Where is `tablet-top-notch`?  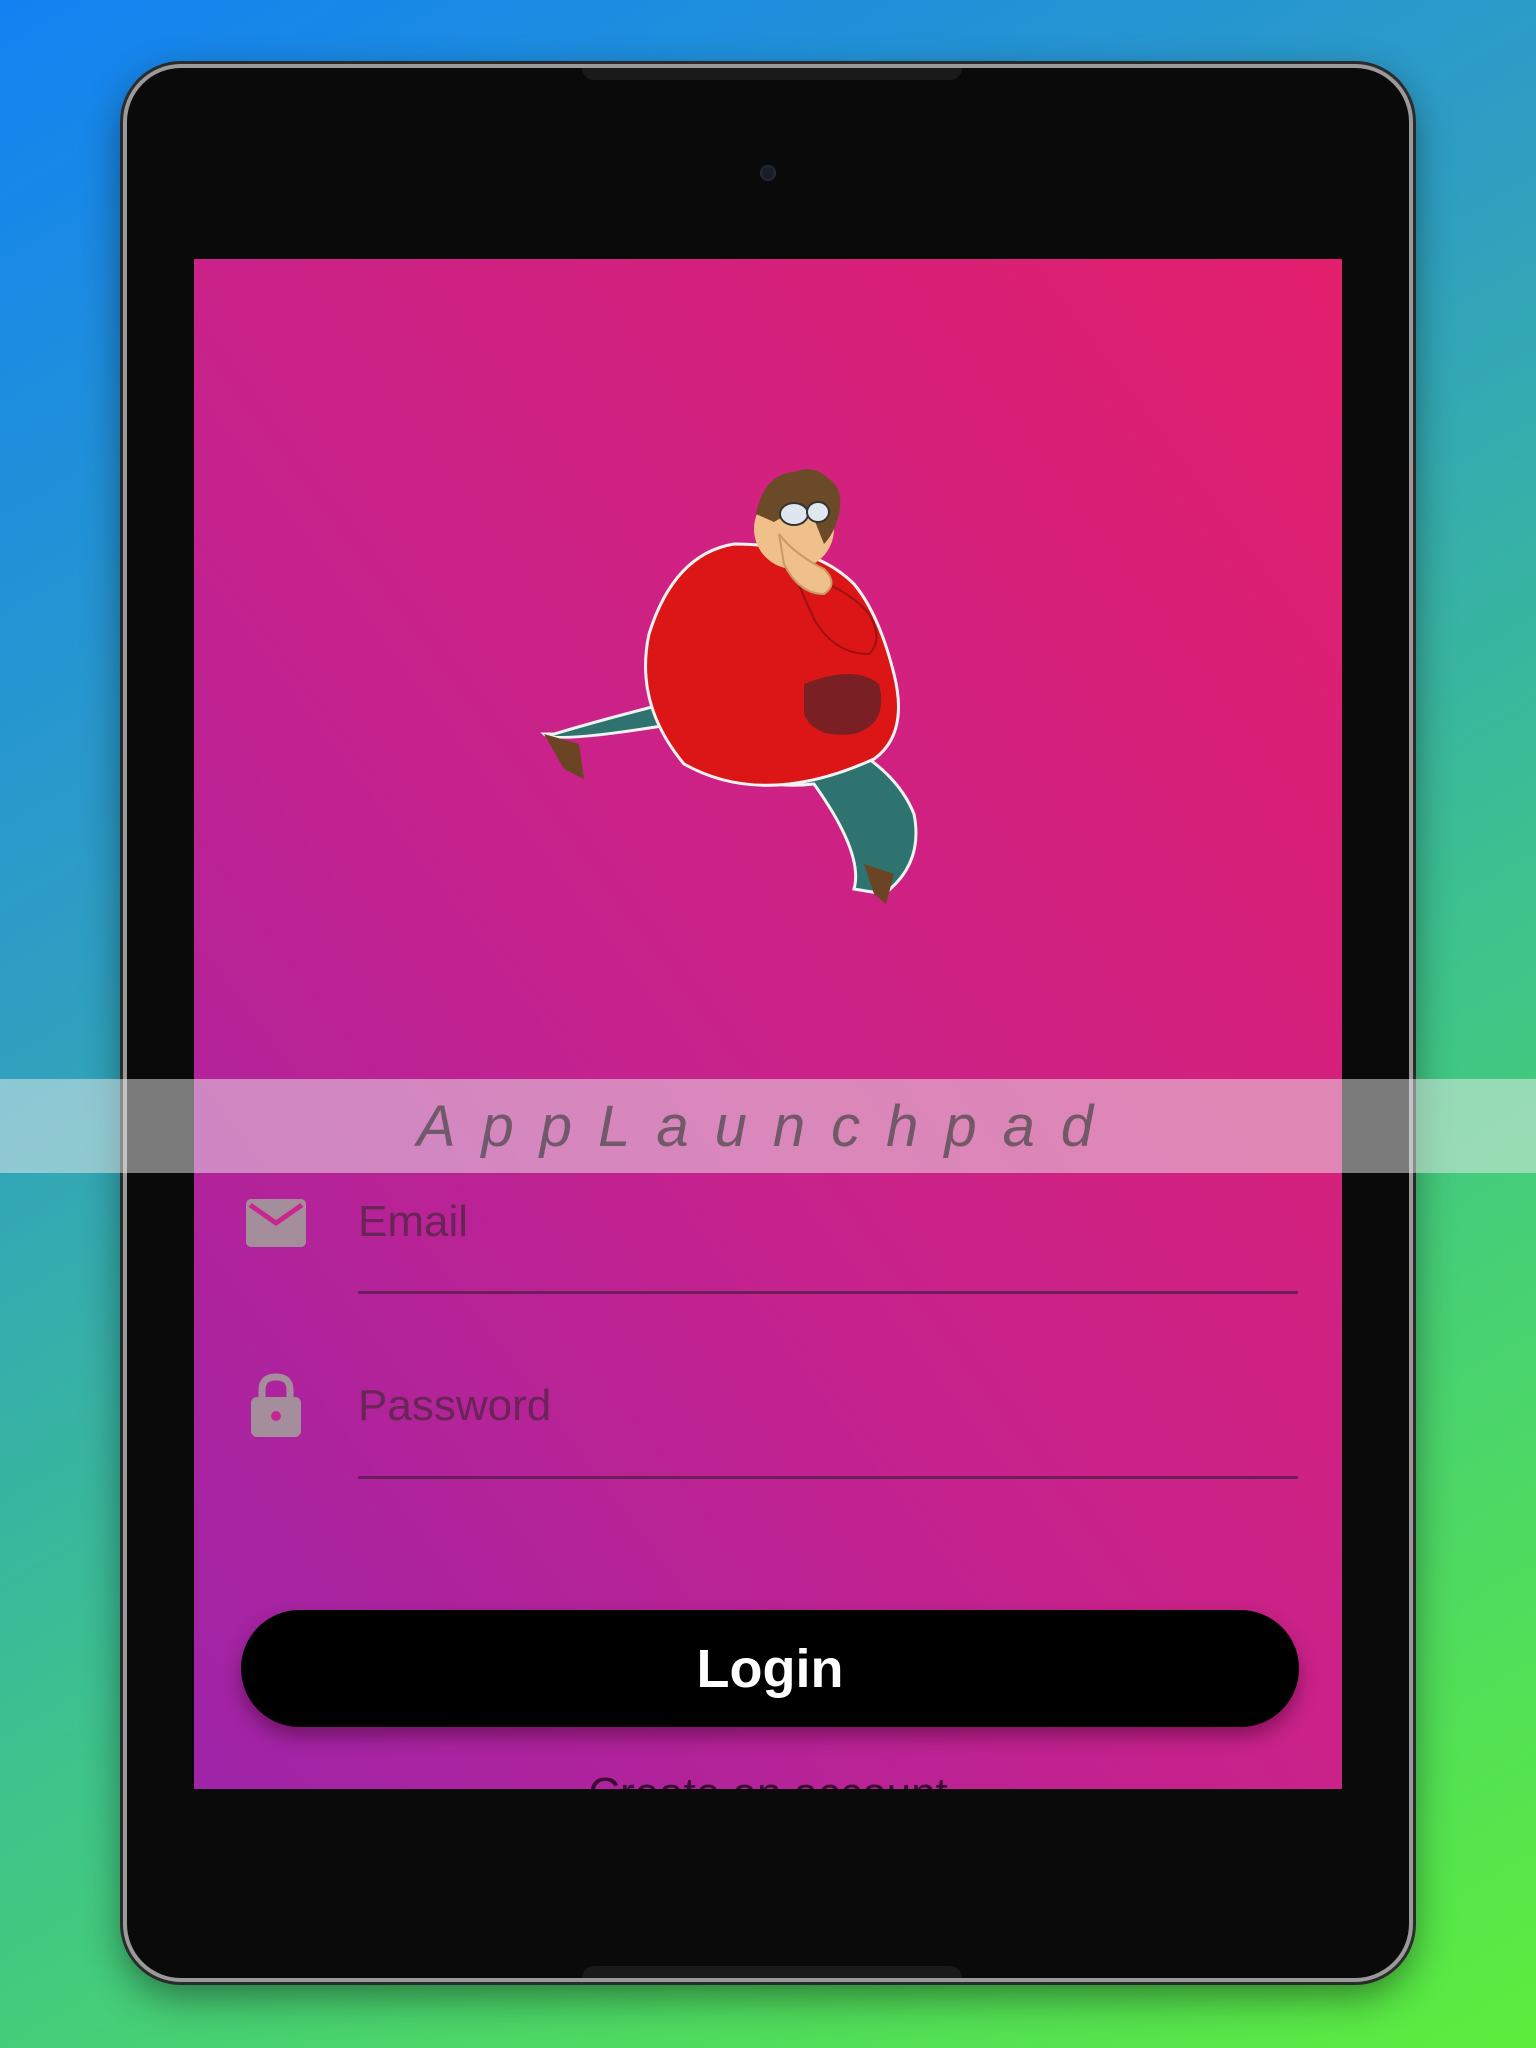
tablet-top-notch is located at coordinates (772, 74).